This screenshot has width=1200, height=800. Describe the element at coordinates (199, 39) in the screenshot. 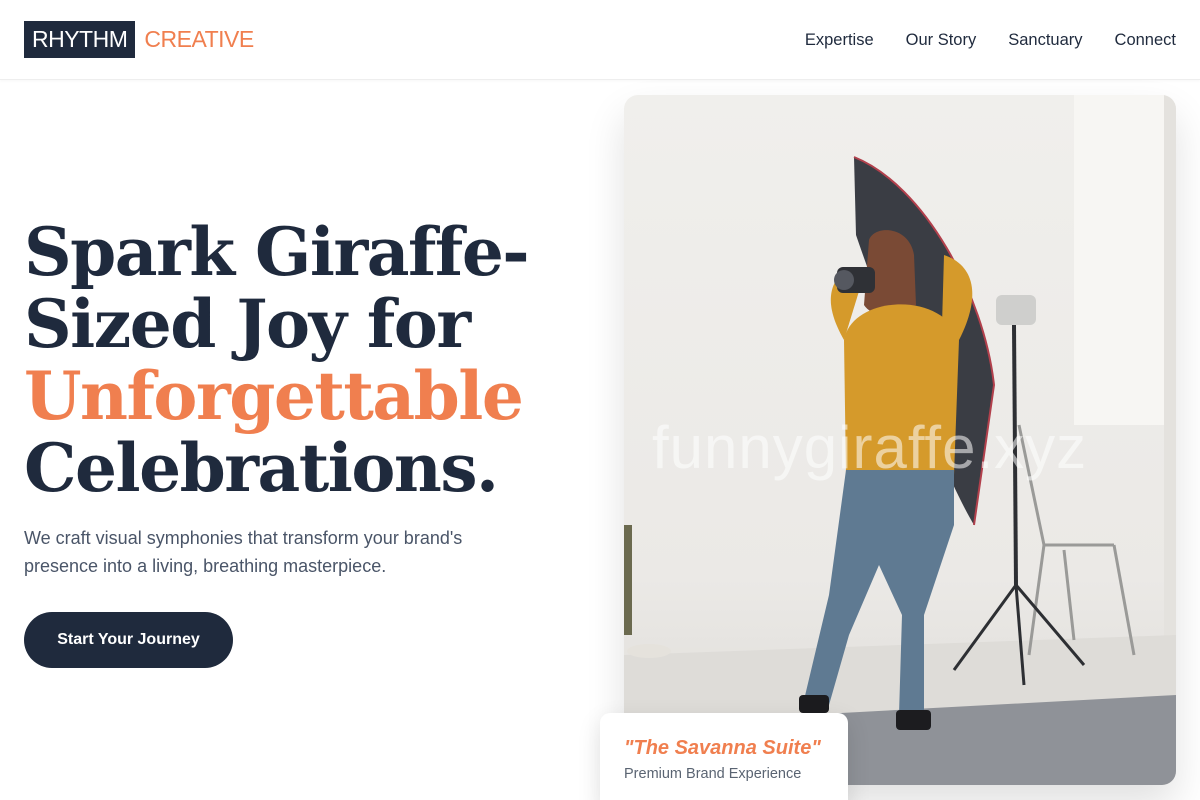

I see `logo-accent: CREATIVE` at that location.